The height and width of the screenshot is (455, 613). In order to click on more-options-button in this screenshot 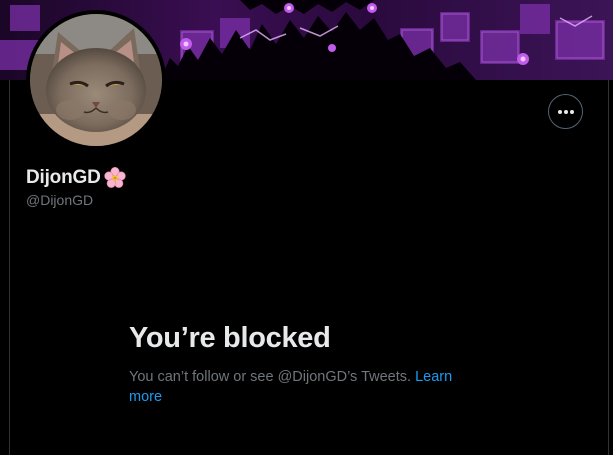, I will do `click(565, 111)`.